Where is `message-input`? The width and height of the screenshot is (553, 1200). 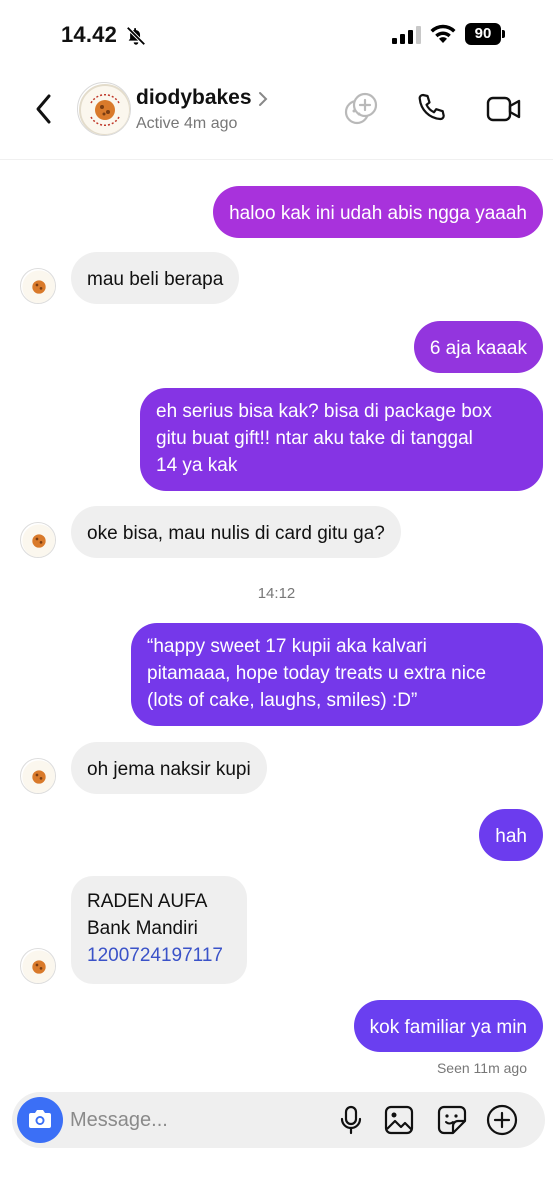 message-input is located at coordinates (200, 1120).